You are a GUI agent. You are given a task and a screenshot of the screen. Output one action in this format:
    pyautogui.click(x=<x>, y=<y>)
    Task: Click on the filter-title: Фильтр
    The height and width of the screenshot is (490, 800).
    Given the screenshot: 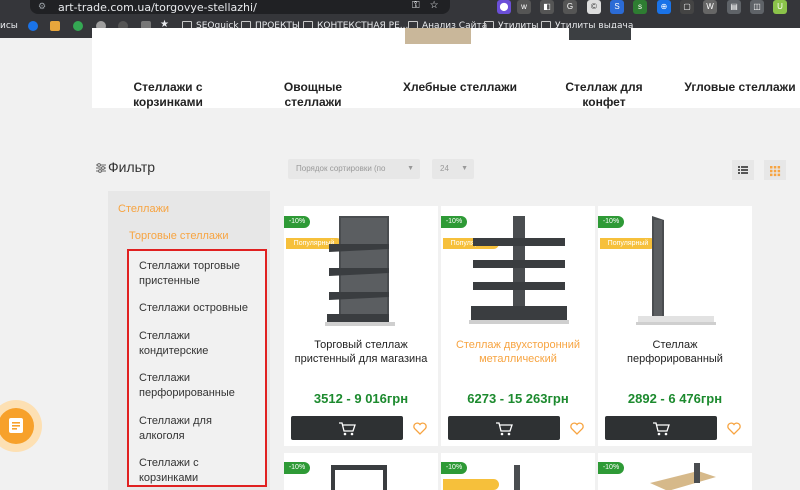 What is the action you would take?
    pyautogui.click(x=132, y=167)
    